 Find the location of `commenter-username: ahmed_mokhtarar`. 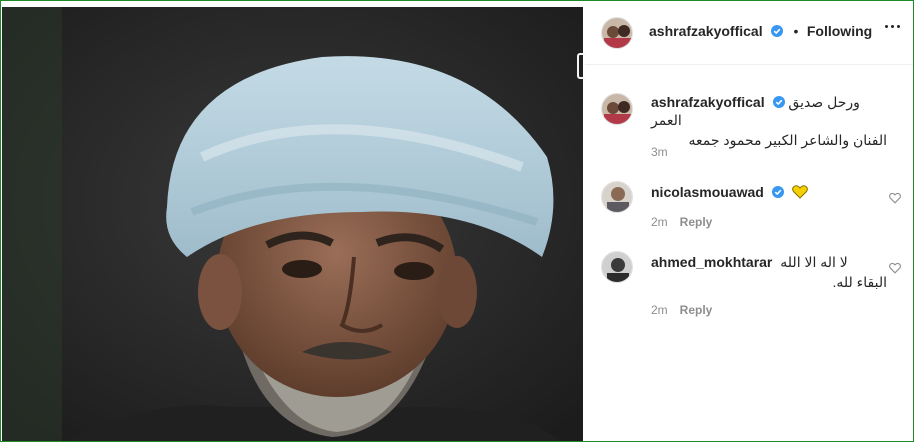

commenter-username: ahmed_mokhtarar is located at coordinates (711, 262).